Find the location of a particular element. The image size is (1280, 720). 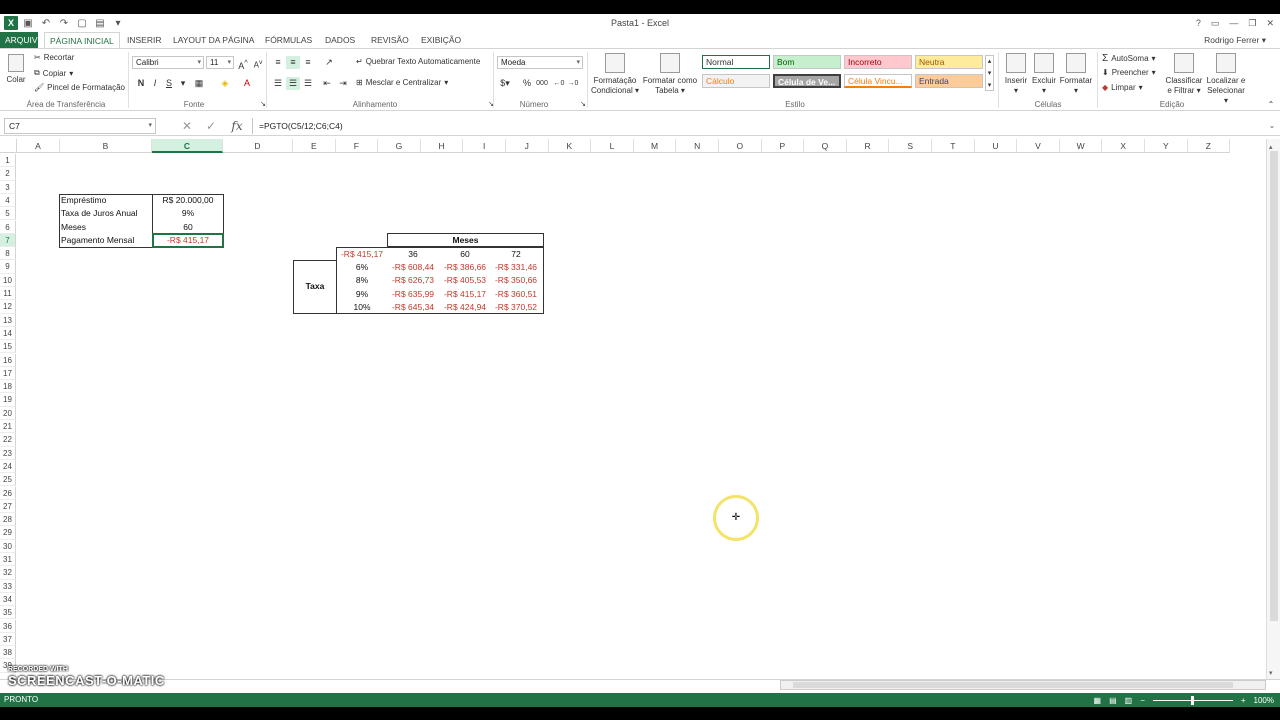

row-header: 21 is located at coordinates (8, 427).